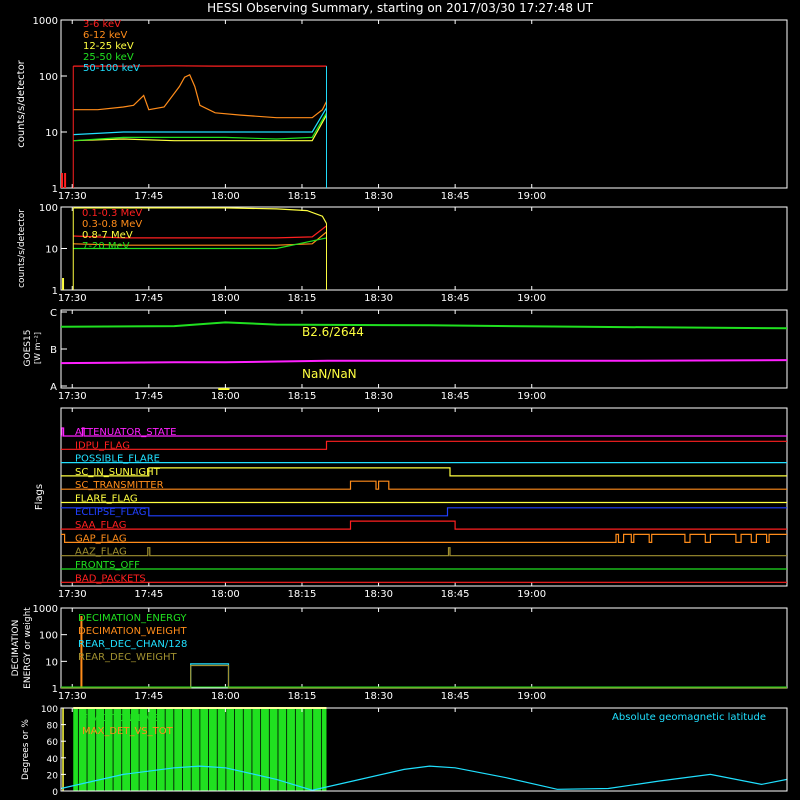  What do you see at coordinates (53, 727) in the screenshot?
I see `orbit-ytick-label: 80` at bounding box center [53, 727].